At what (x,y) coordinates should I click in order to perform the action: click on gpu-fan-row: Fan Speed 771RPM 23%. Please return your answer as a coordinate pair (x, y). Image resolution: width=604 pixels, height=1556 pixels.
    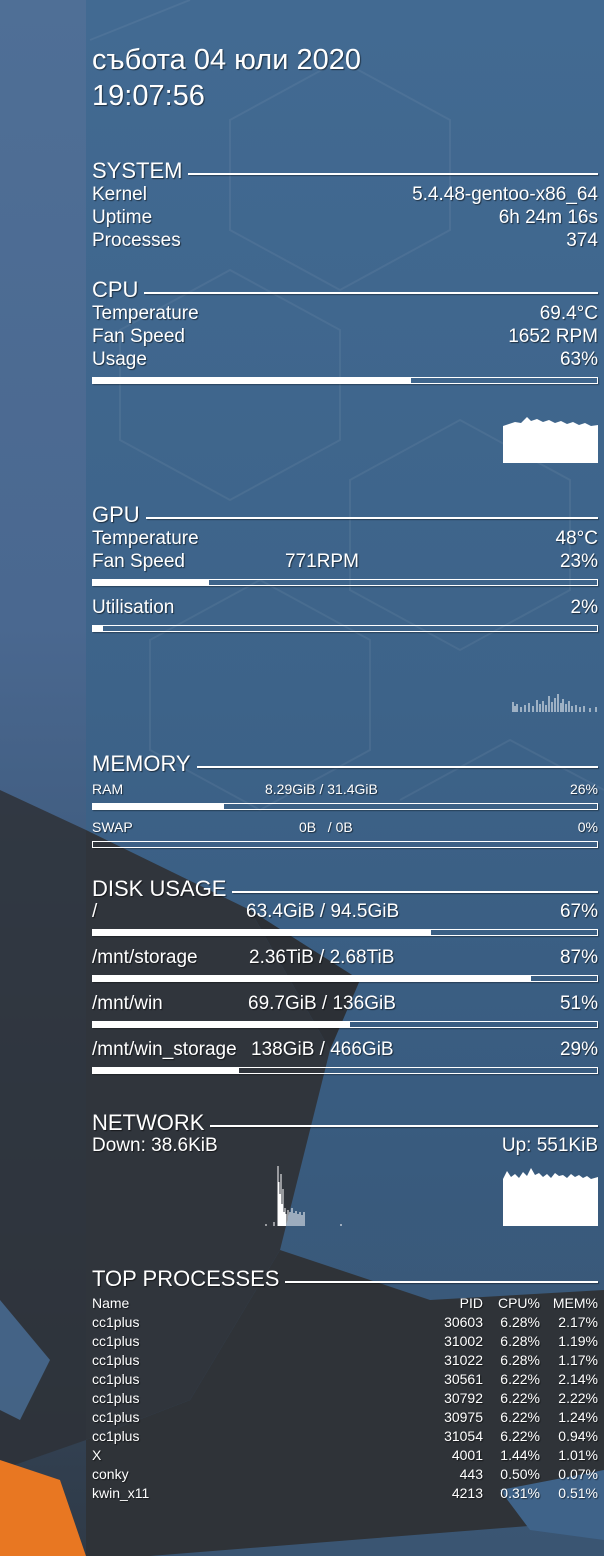
    Looking at the image, I should click on (345, 562).